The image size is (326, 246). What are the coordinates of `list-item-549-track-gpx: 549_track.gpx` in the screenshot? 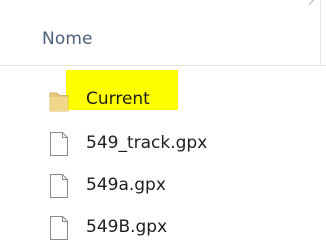 It's located at (163, 144).